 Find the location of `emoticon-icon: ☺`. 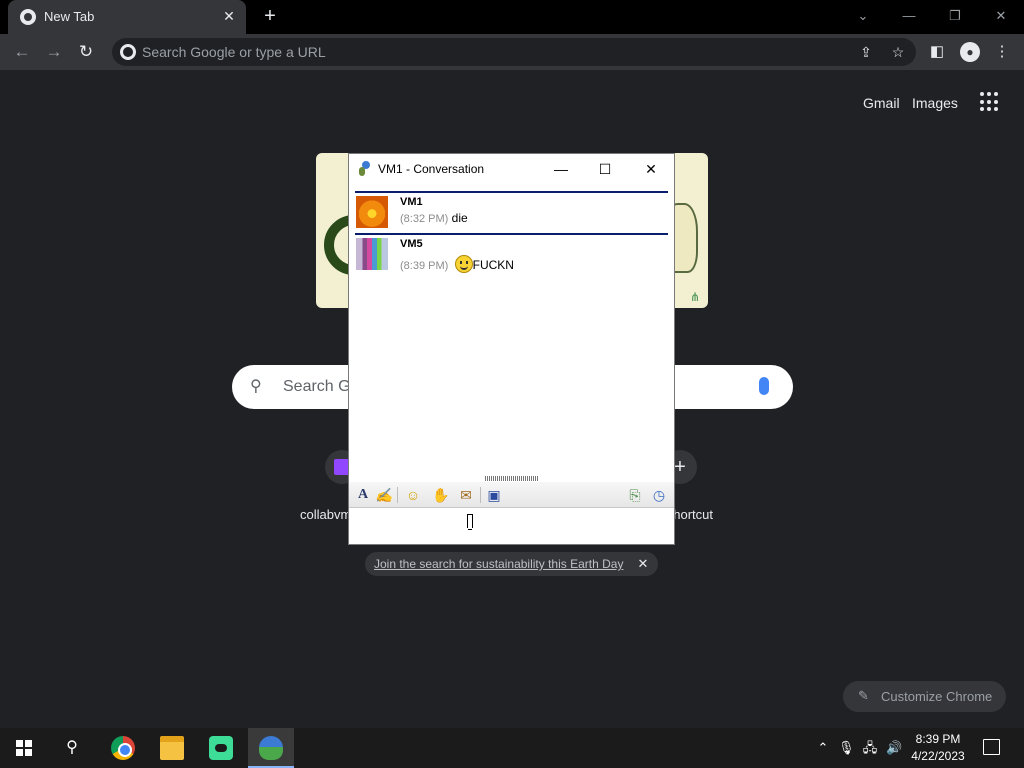

emoticon-icon: ☺ is located at coordinates (413, 495).